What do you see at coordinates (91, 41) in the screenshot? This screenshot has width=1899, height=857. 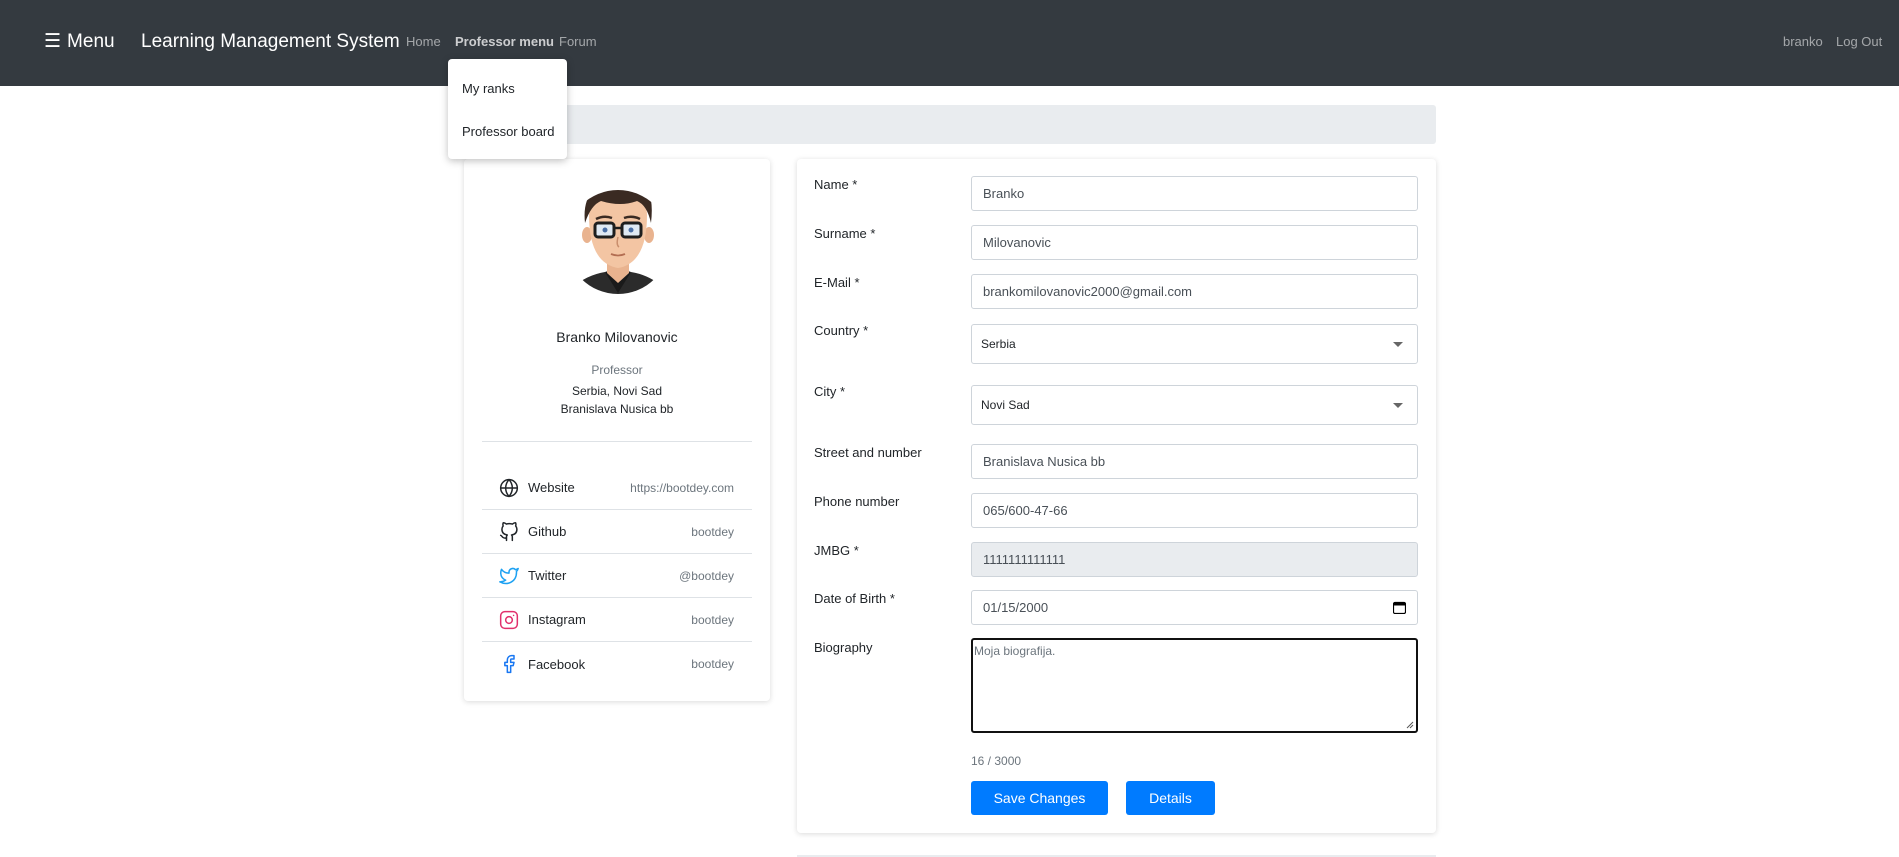 I see `menu-label: Menu` at bounding box center [91, 41].